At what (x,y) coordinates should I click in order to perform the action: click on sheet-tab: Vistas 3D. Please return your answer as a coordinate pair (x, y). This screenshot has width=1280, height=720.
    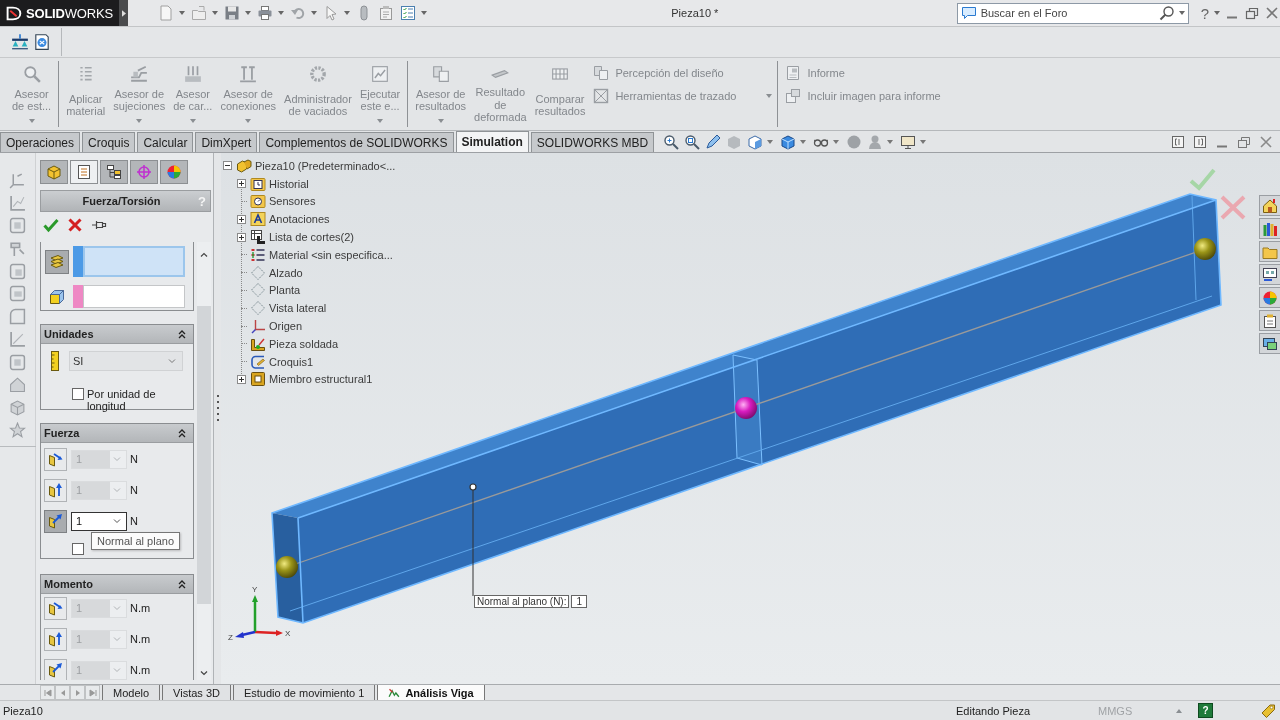
    Looking at the image, I should click on (196, 692).